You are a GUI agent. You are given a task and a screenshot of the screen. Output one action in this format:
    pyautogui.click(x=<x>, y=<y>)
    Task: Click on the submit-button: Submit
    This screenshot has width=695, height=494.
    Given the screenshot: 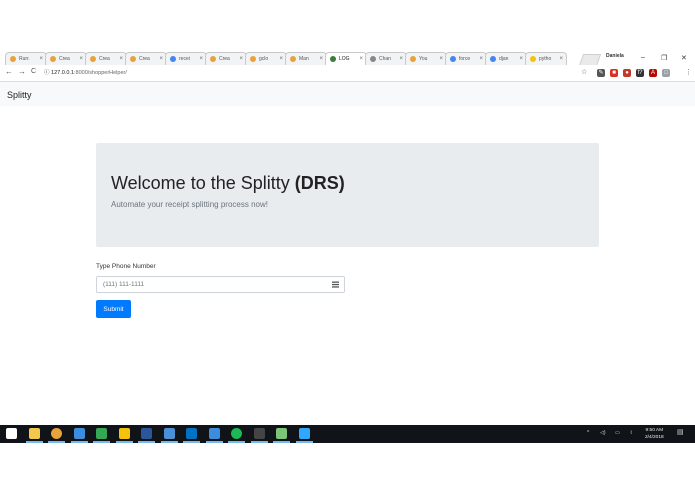 What is the action you would take?
    pyautogui.click(x=113, y=309)
    